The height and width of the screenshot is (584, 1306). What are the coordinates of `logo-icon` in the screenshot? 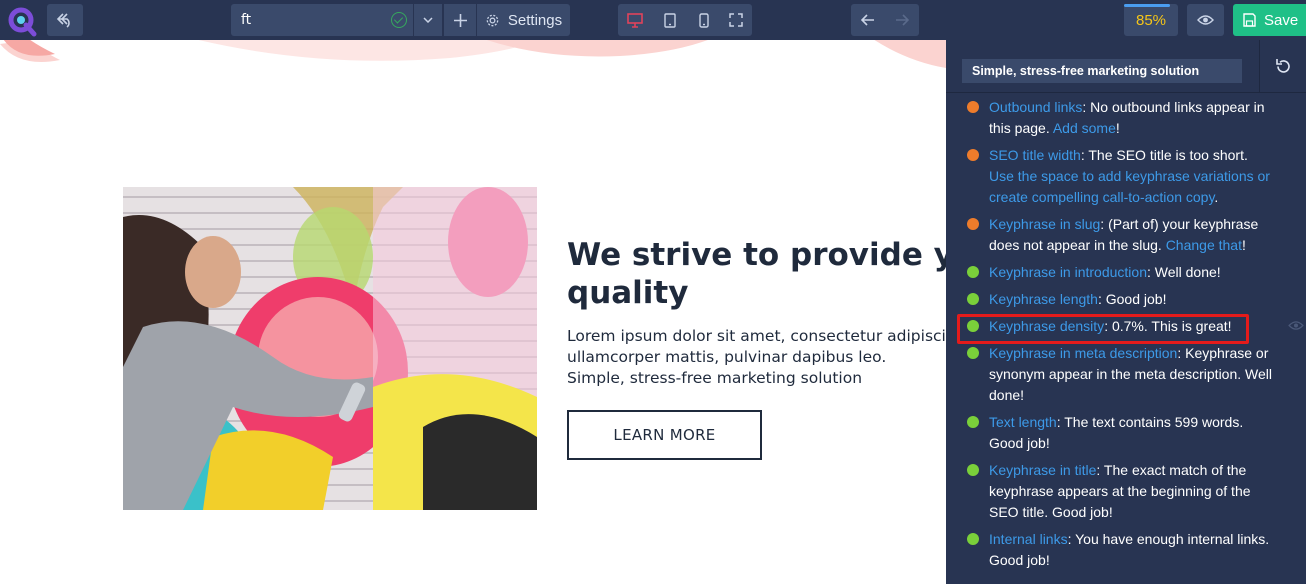 It's located at (22, 21).